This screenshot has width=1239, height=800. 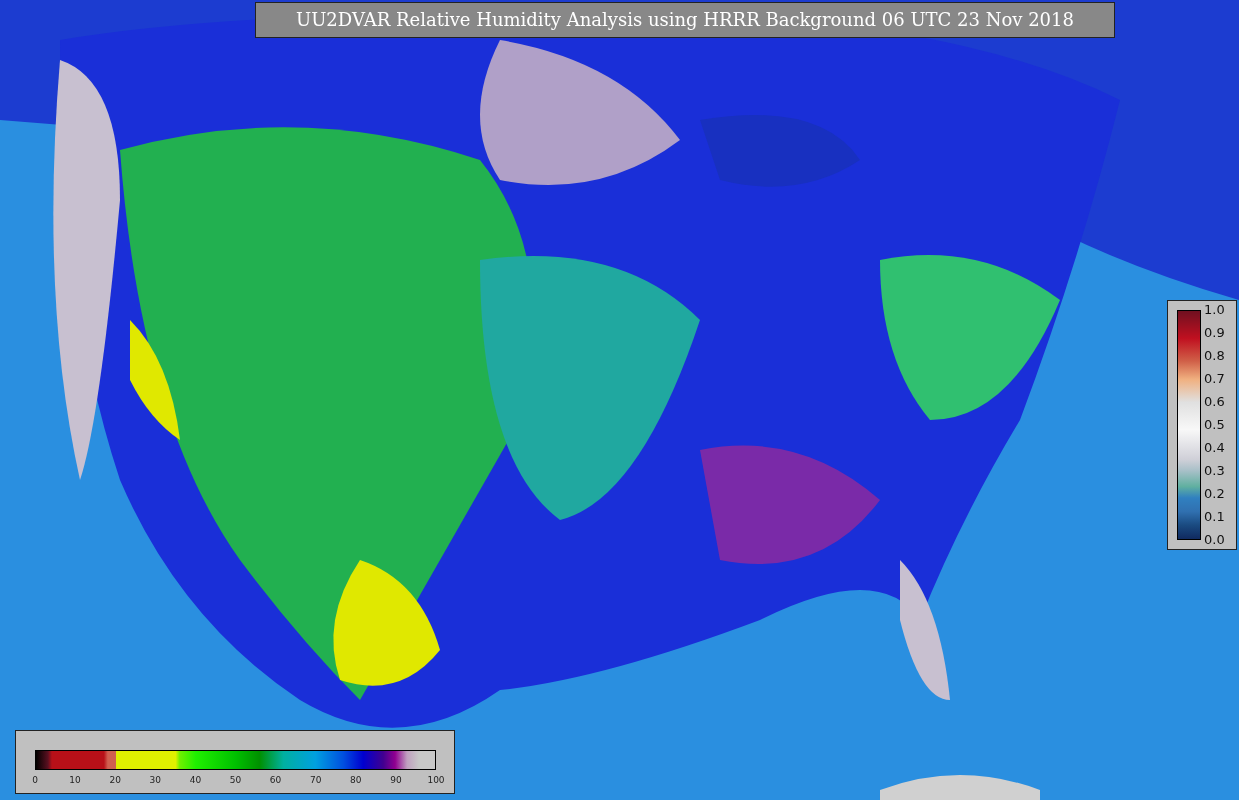 What do you see at coordinates (275, 780) in the screenshot?
I see `tick-label: 60` at bounding box center [275, 780].